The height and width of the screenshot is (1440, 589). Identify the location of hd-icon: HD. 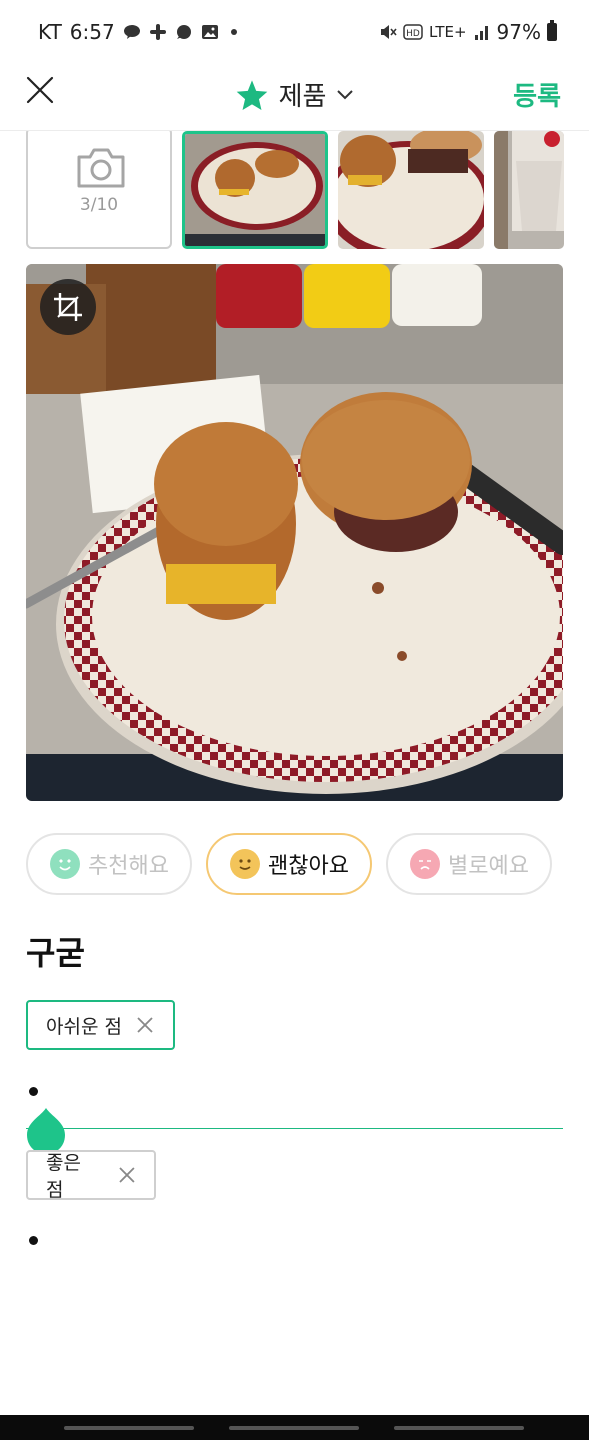
(413, 32).